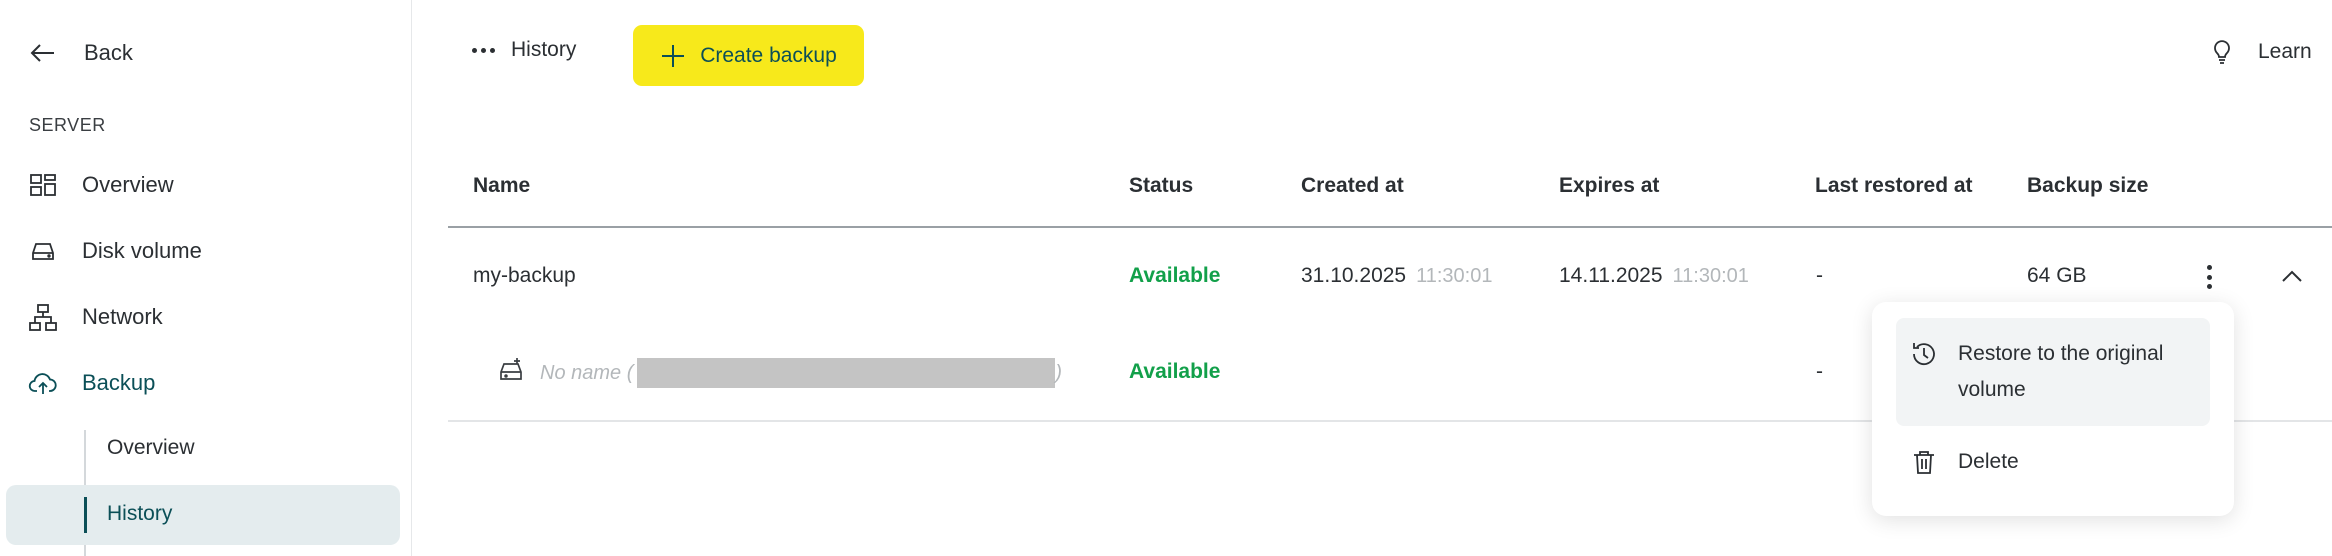  Describe the element at coordinates (119, 382) in the screenshot. I see `sidebar-item-label: Backup` at that location.